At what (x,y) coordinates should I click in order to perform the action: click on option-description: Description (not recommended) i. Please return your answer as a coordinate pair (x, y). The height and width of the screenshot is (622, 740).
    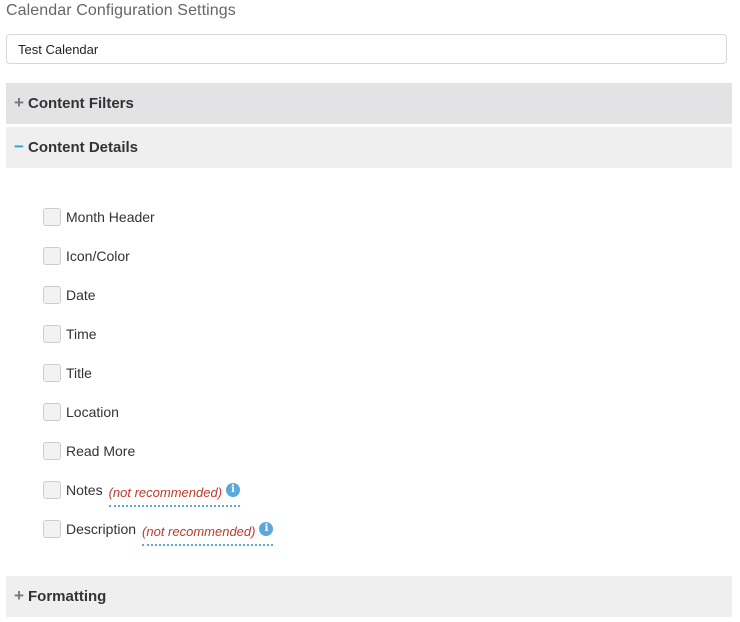
    Looking at the image, I should click on (158, 532).